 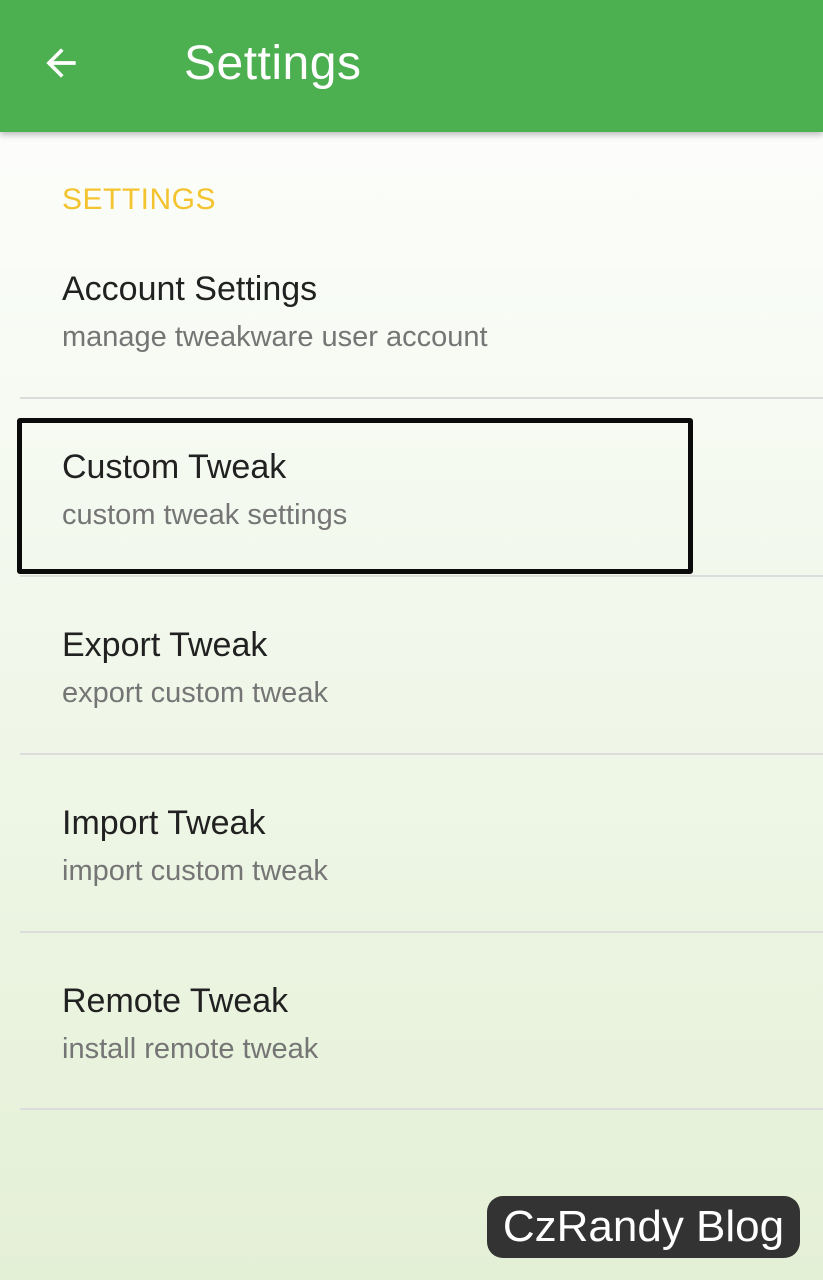 What do you see at coordinates (411, 845) in the screenshot?
I see `pref-import-tweak: Import Tweak import custom tweak` at bounding box center [411, 845].